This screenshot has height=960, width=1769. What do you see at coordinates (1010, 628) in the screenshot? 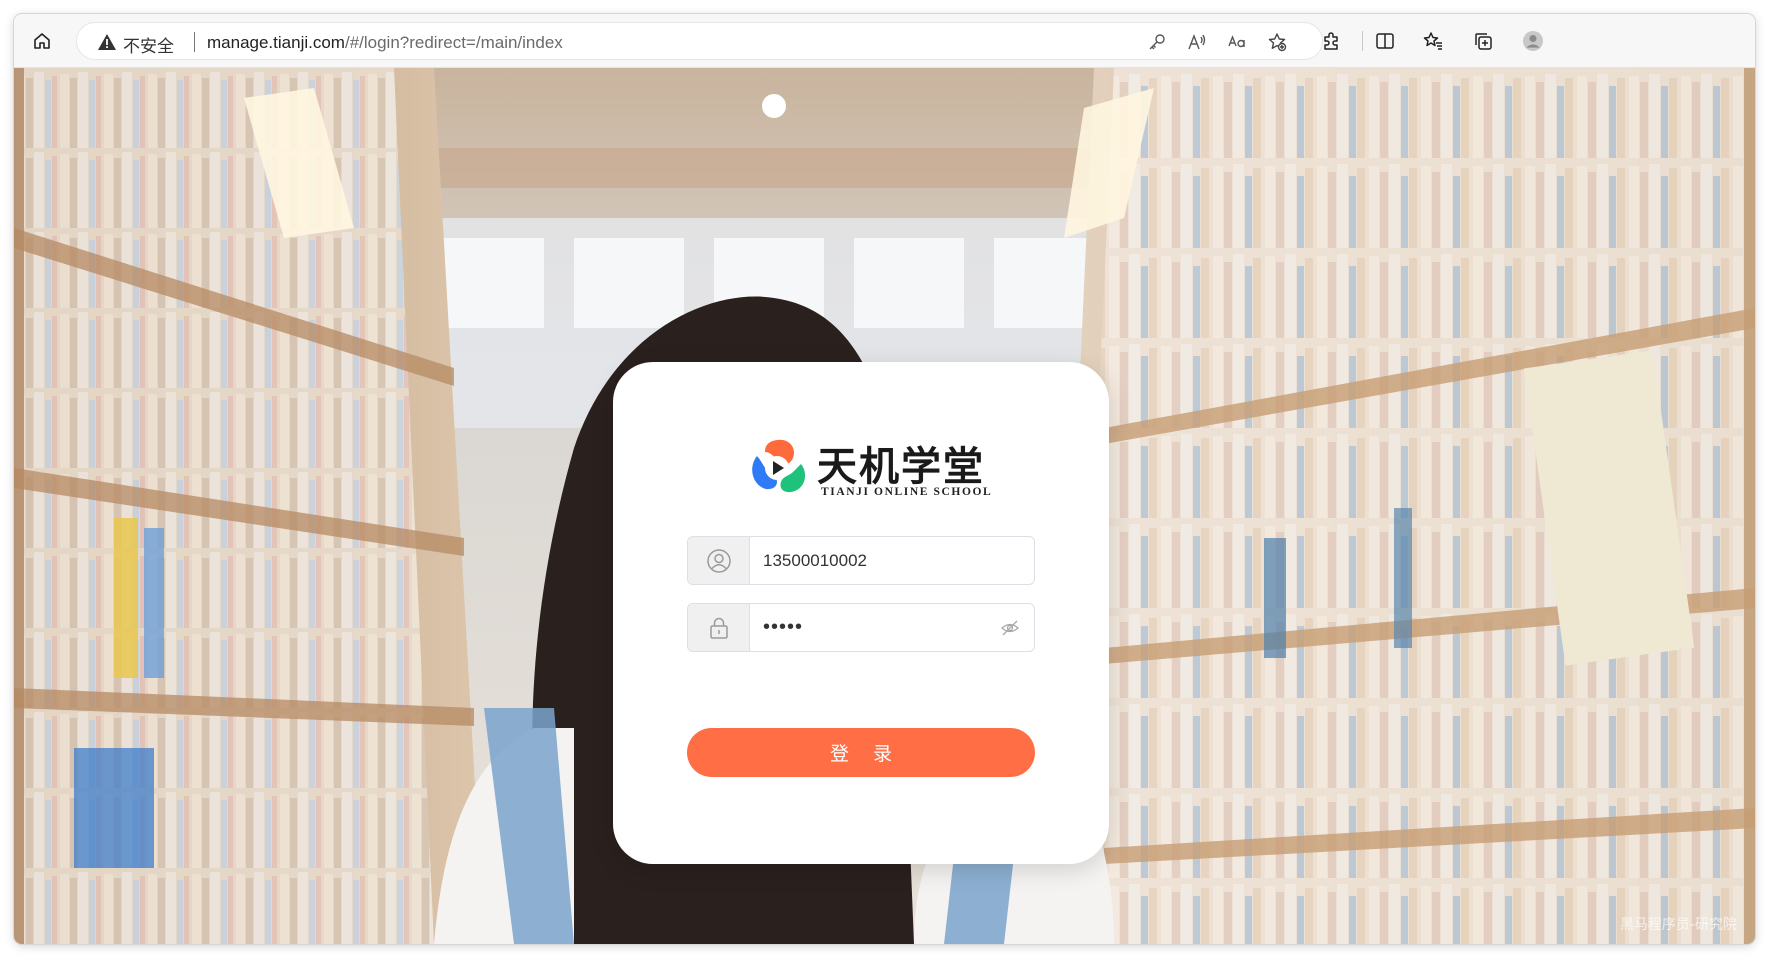
I see `hide-password-icon` at bounding box center [1010, 628].